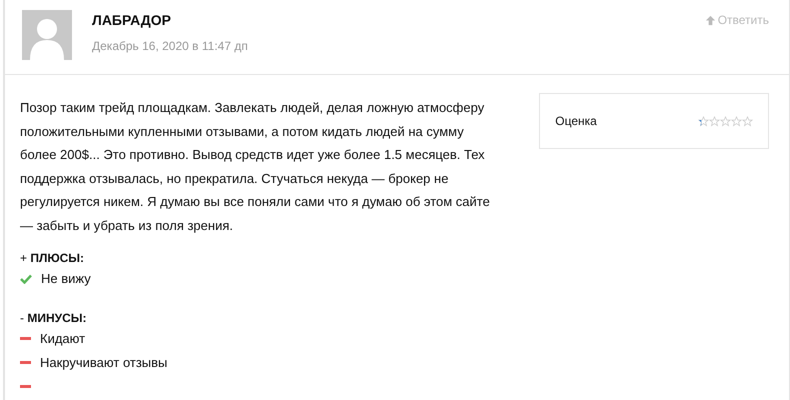  I want to click on comment-date: Декабрь 16, 2020 в 11:47 дп, so click(170, 46).